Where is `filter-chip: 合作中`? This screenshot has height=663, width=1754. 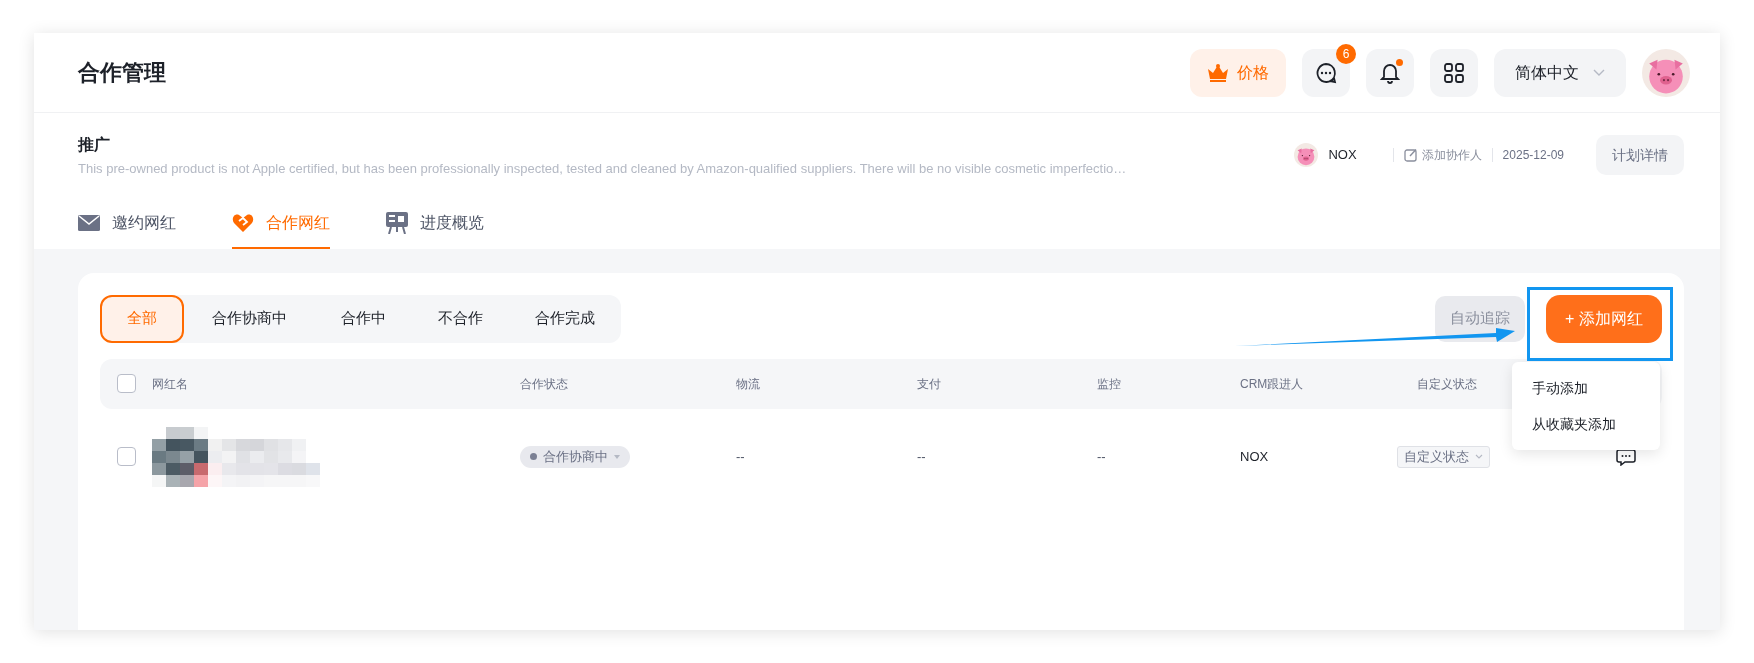 filter-chip: 合作中 is located at coordinates (363, 318).